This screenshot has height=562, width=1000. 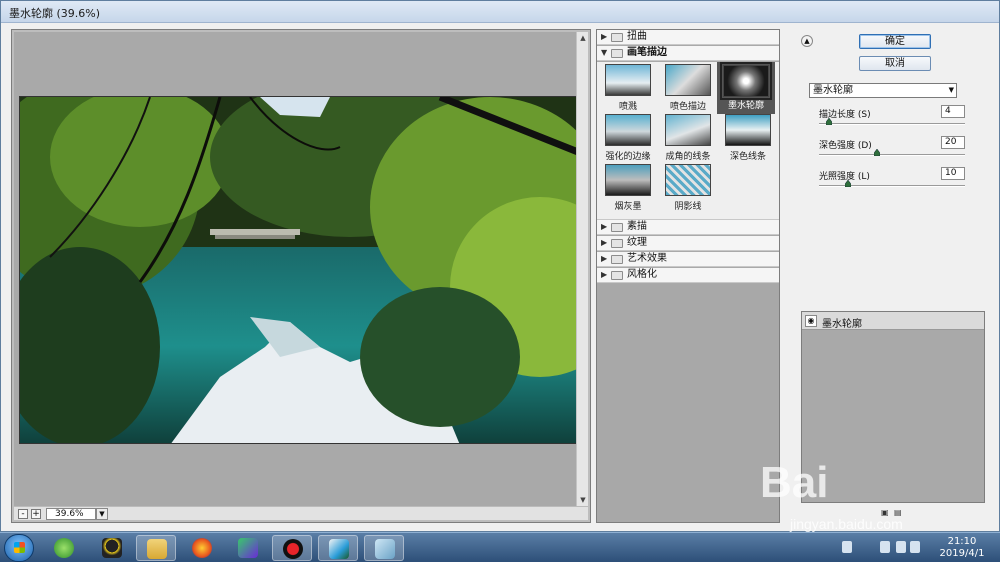 I want to click on taskbar: 21:10 2019/4/1, so click(x=500, y=547).